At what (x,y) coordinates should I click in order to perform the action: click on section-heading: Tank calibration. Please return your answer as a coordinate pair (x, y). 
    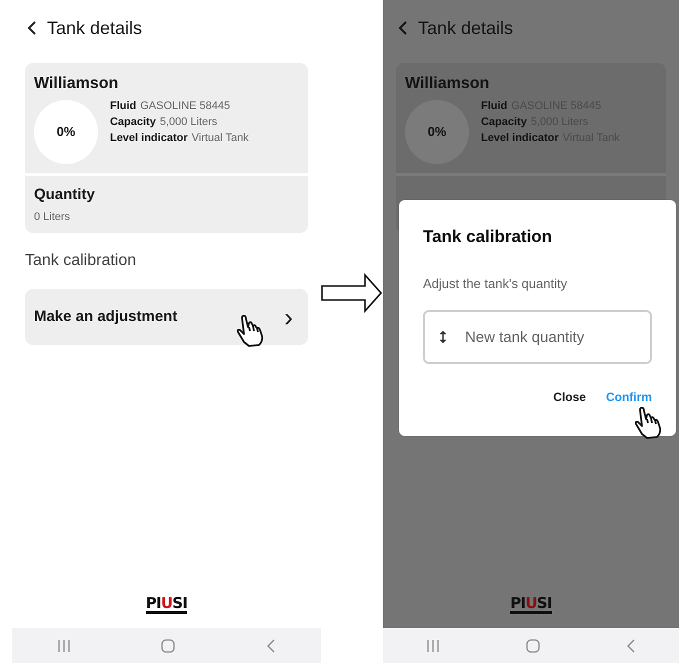
    Looking at the image, I should click on (81, 261).